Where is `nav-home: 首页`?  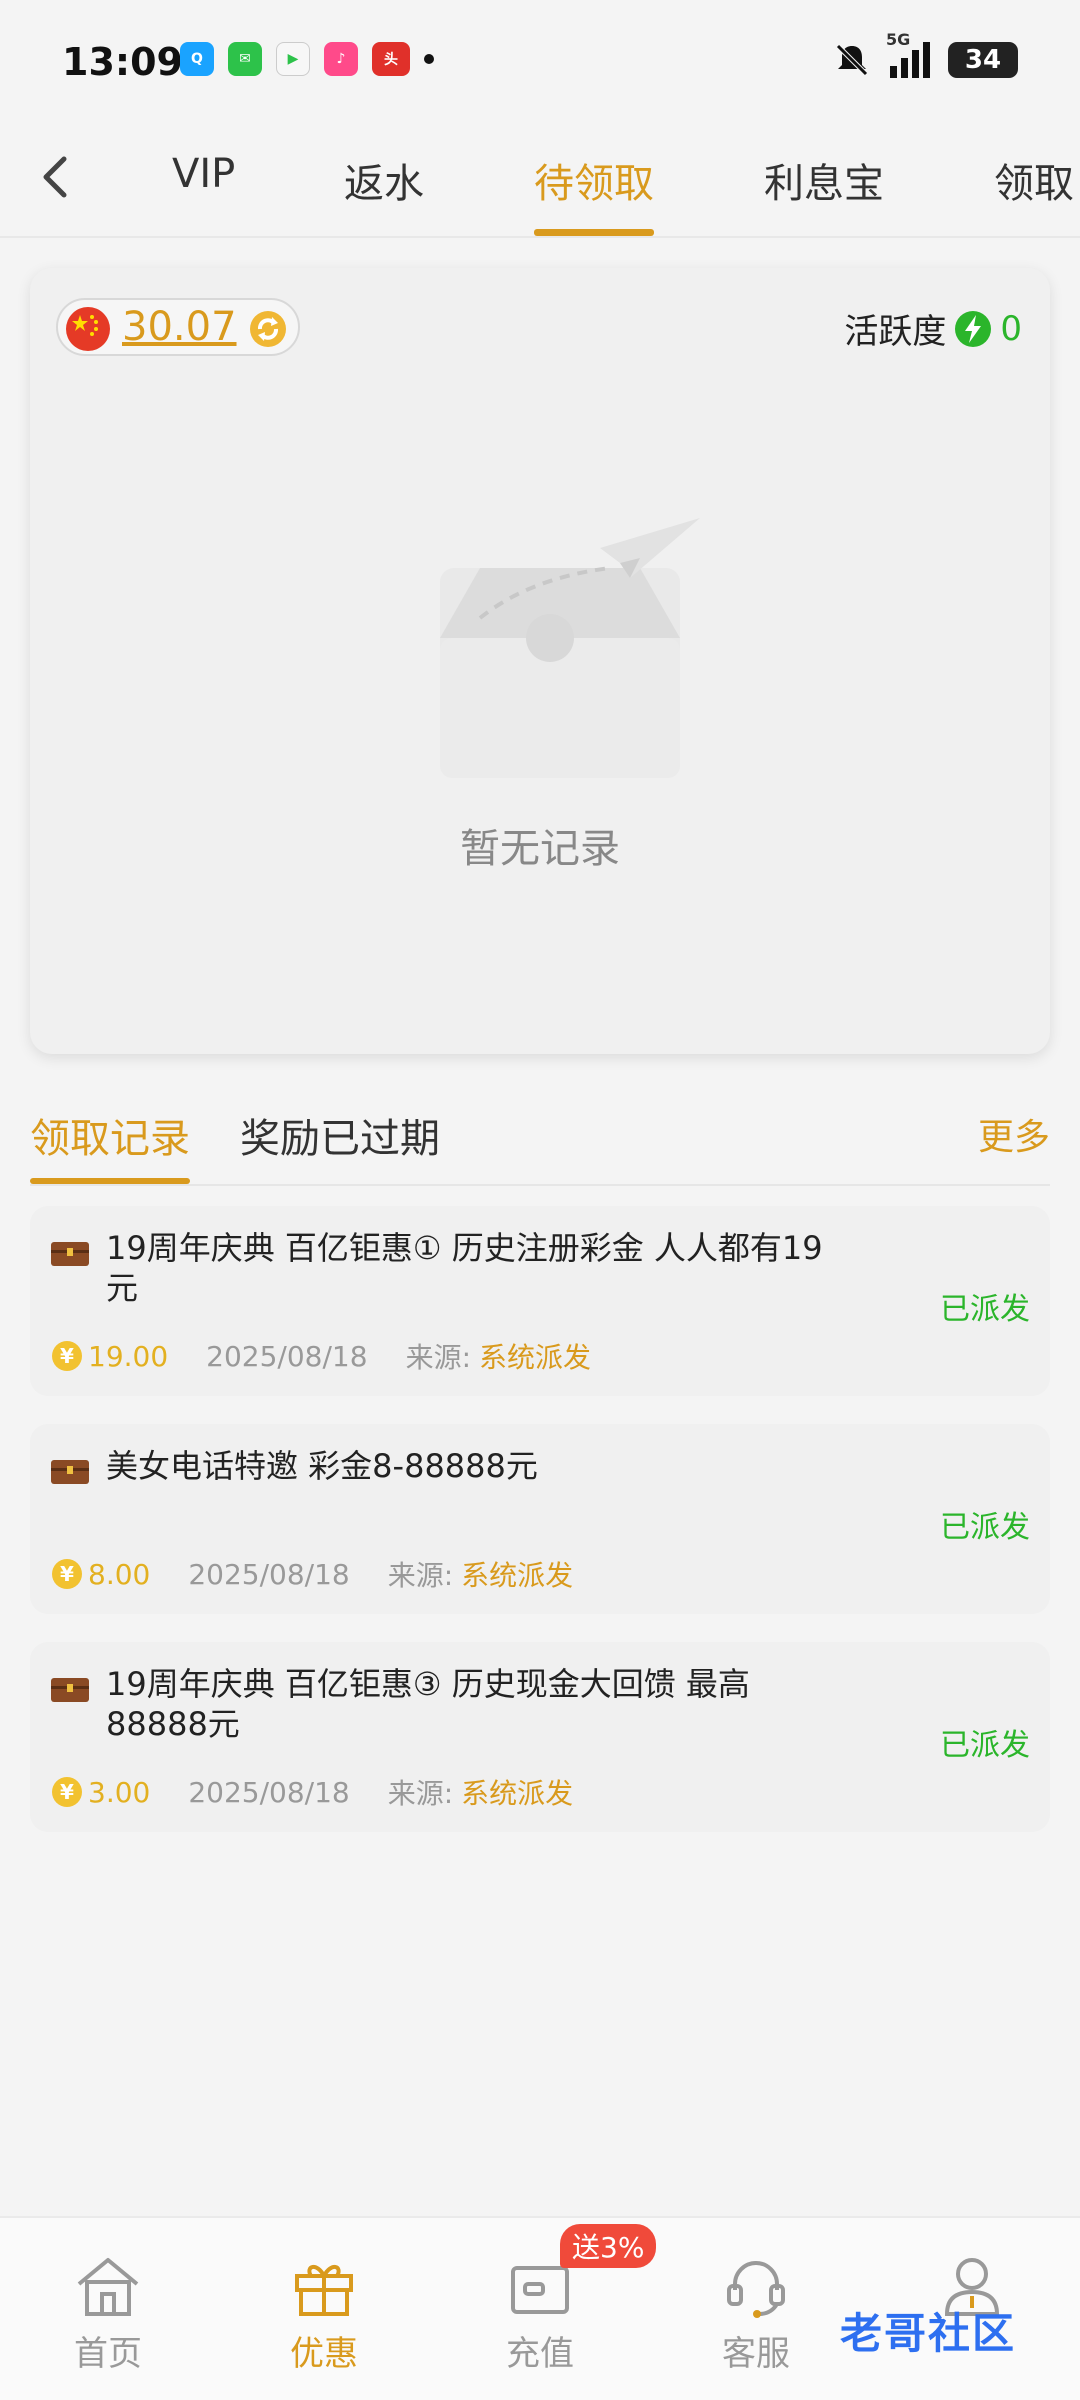
nav-home: 首页 is located at coordinates (108, 2314).